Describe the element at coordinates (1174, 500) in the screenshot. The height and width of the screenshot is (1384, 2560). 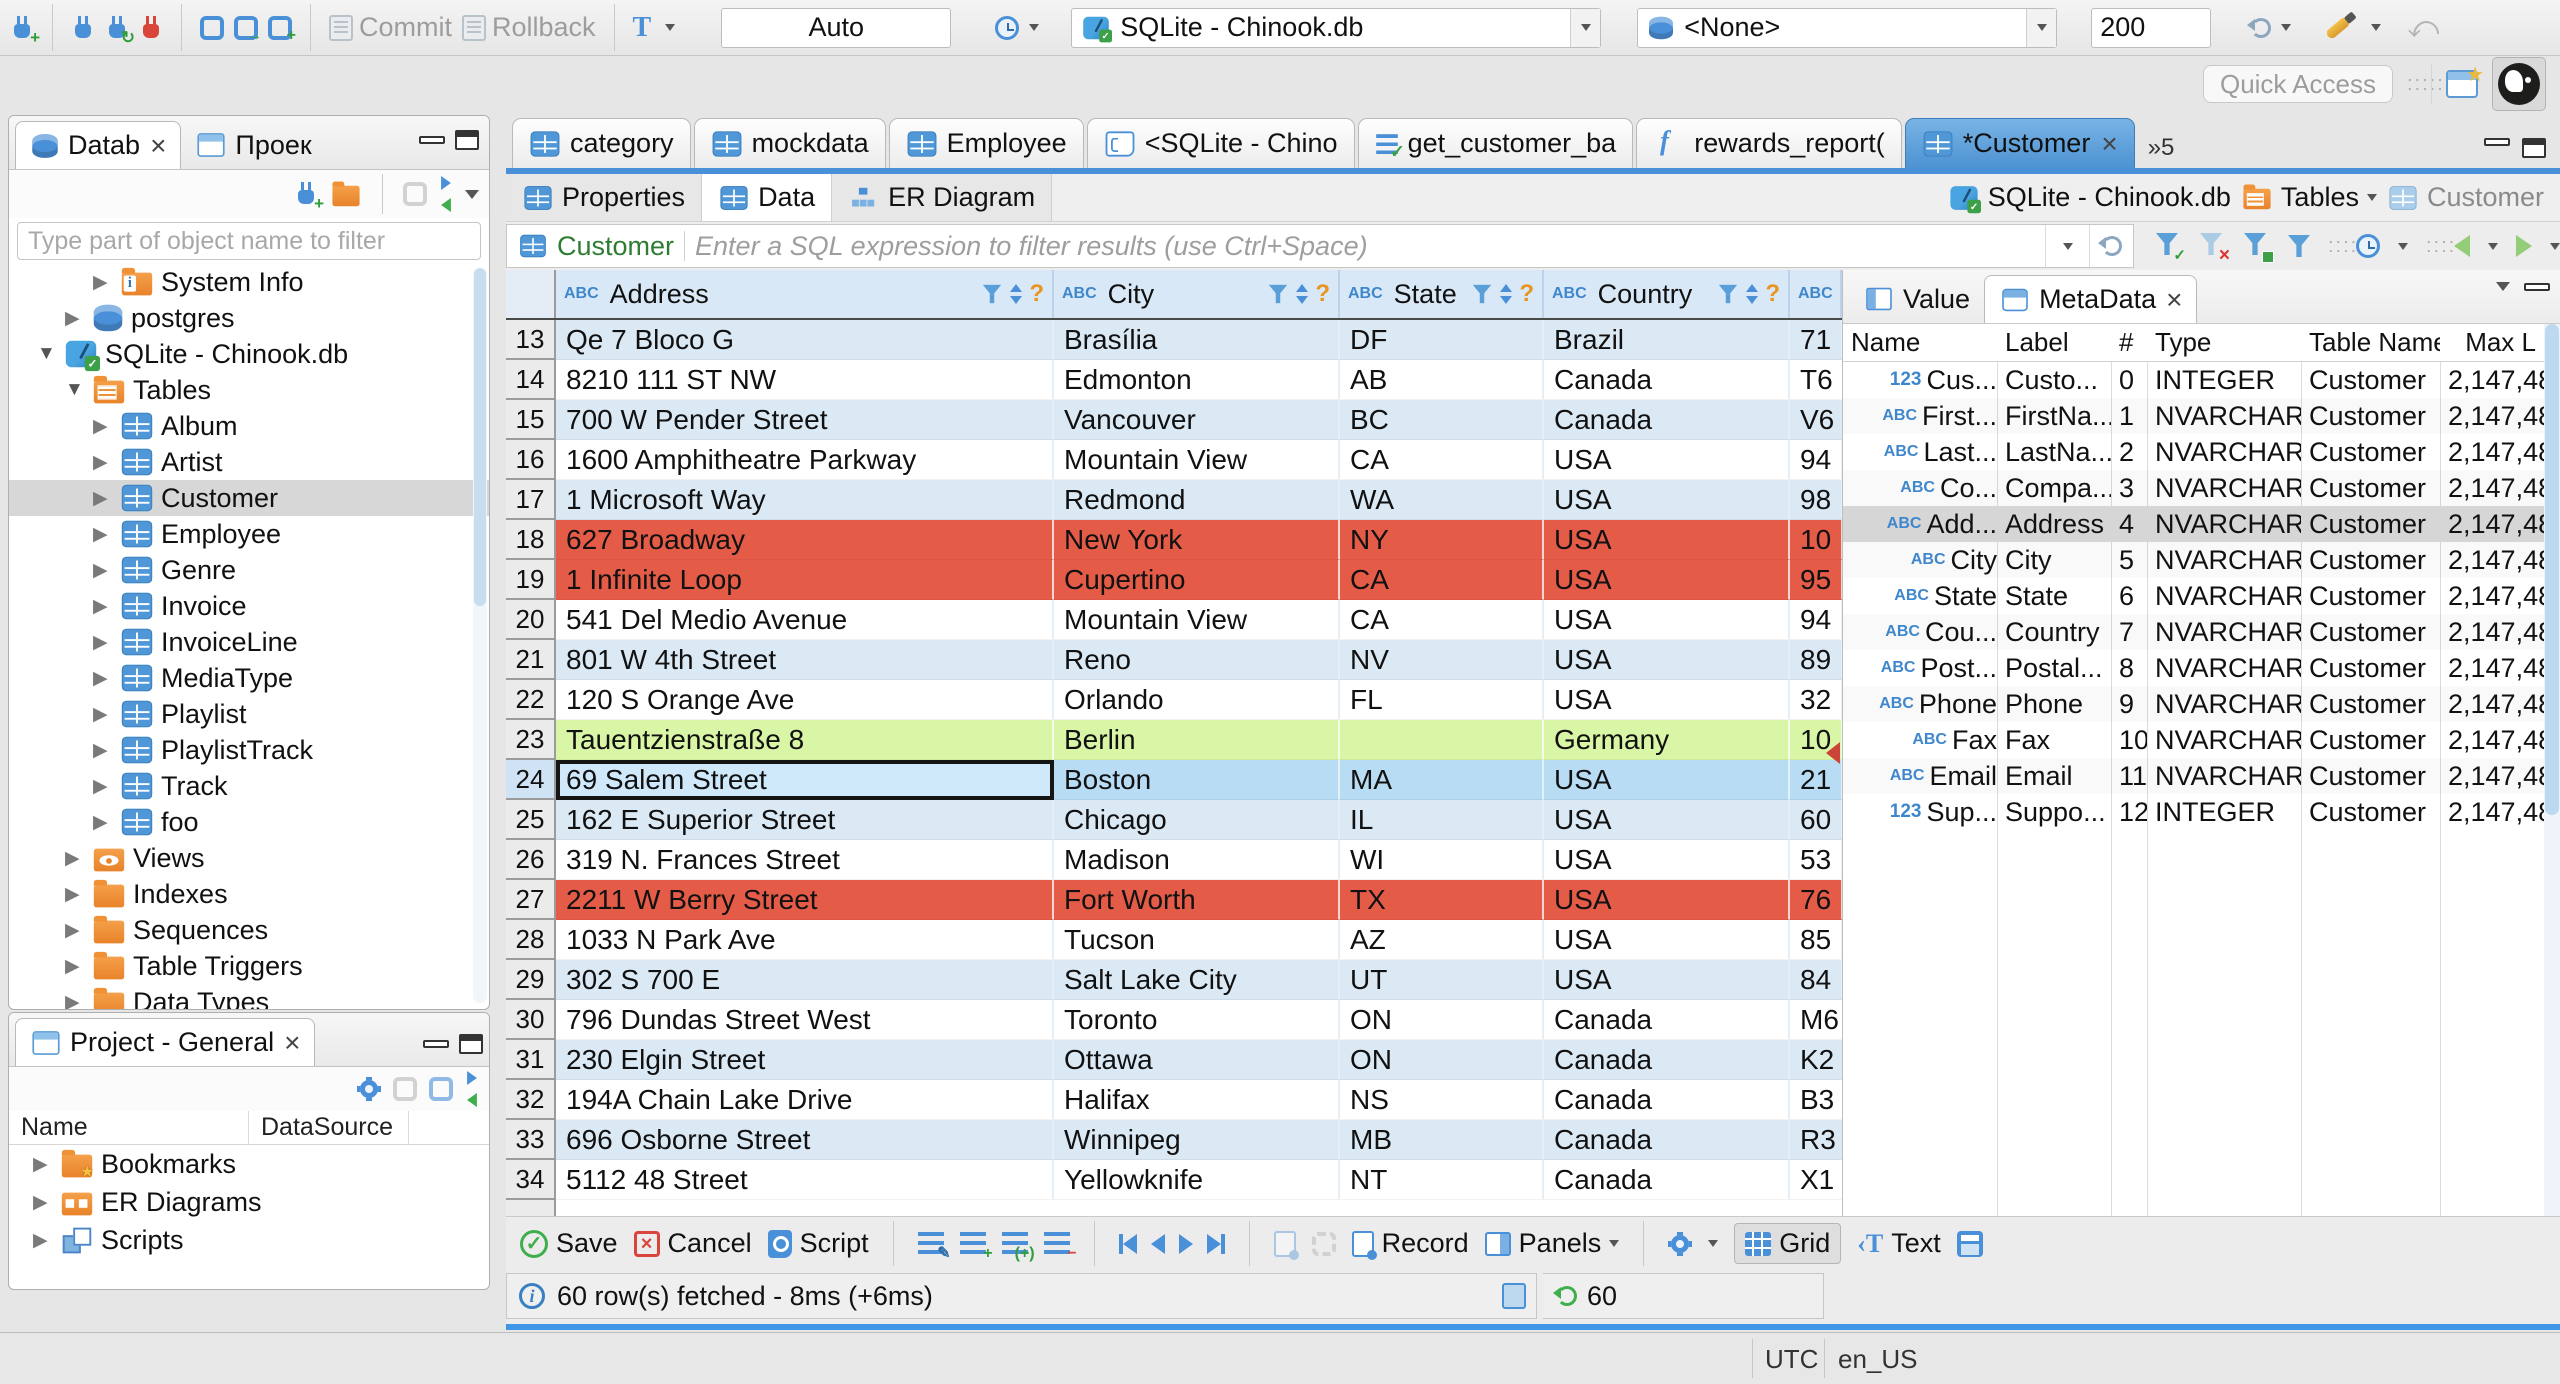
I see `table-row: 17 1 Microsoft Way Redmond WA USA 98` at that location.